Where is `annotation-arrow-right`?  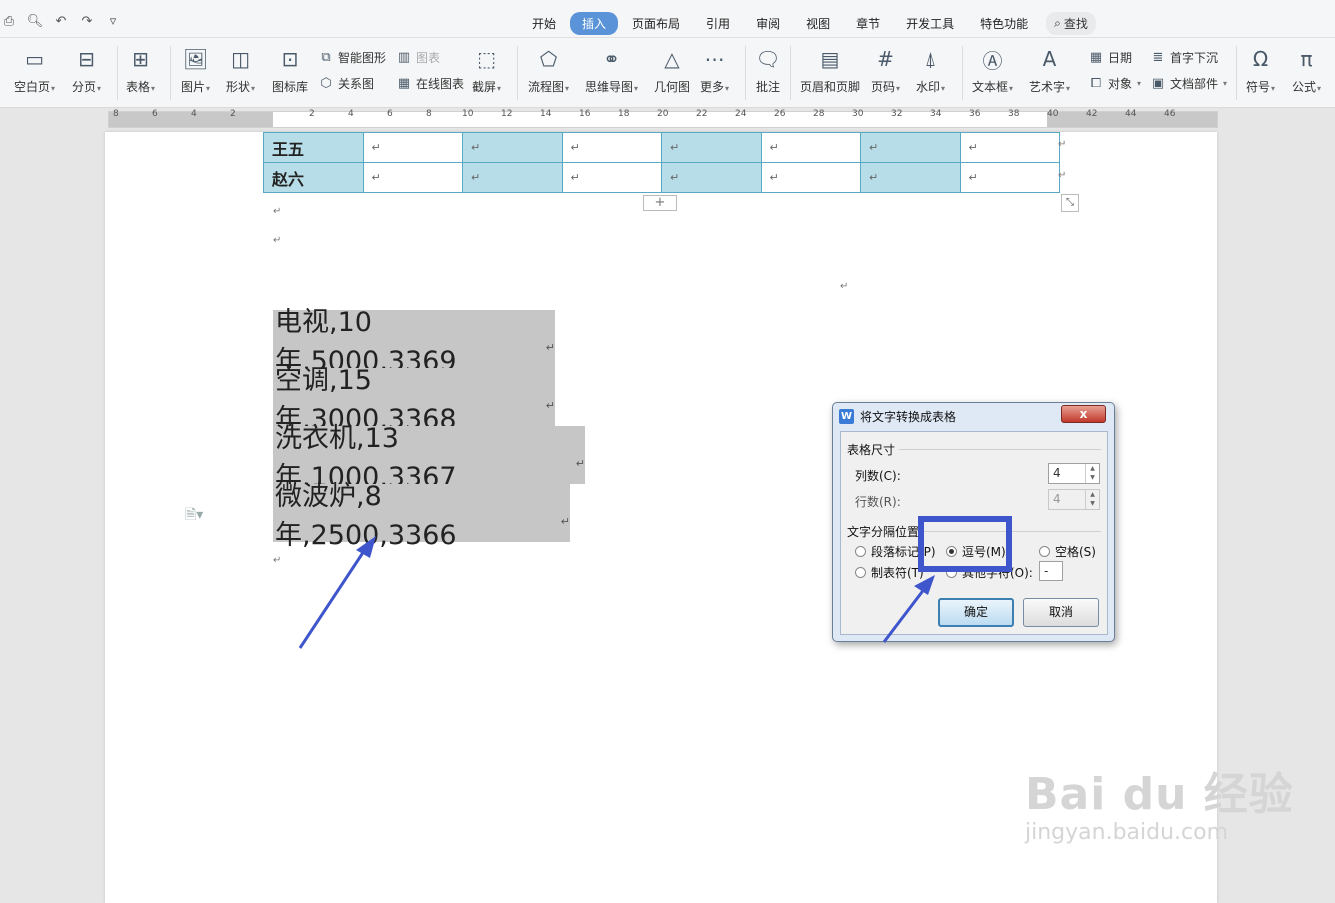
annotation-arrow-right is located at coordinates (908, 609).